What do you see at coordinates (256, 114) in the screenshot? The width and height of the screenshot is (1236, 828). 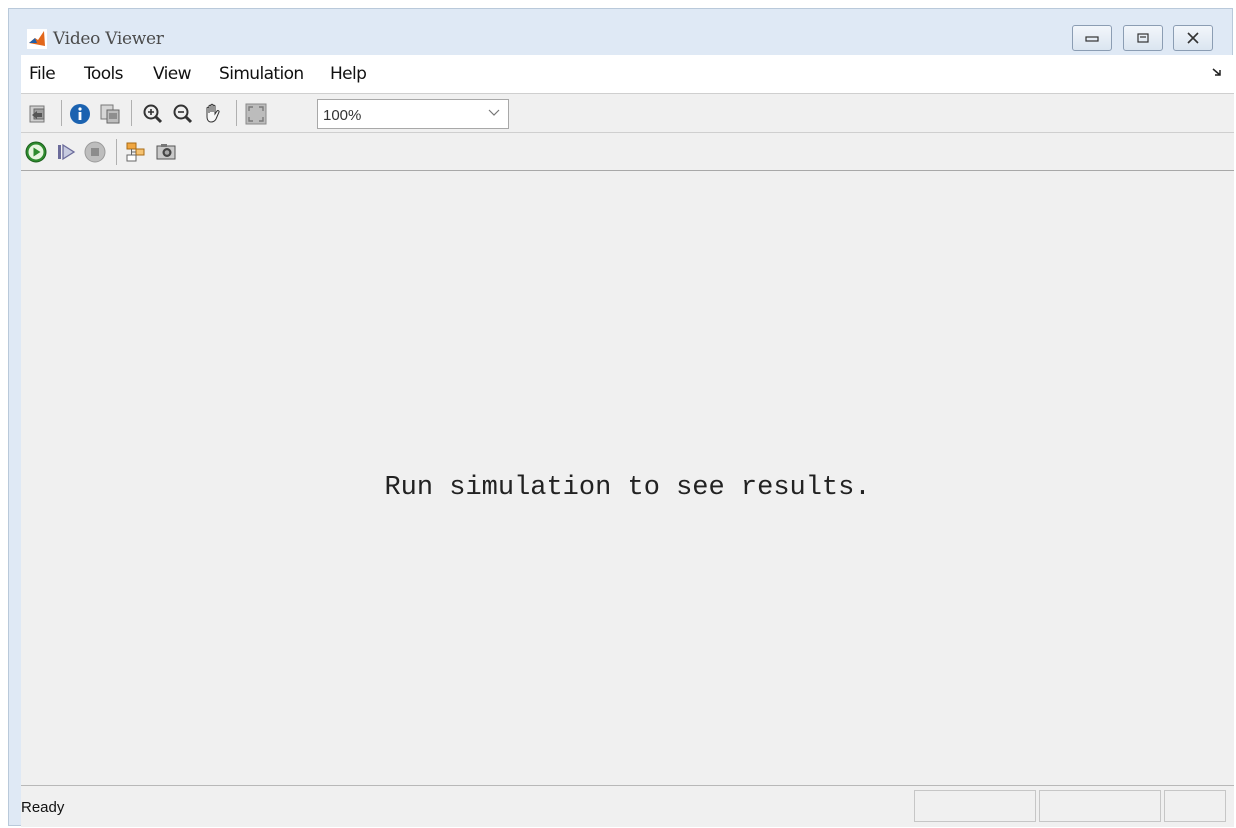 I see `fit-to-view-icon` at bounding box center [256, 114].